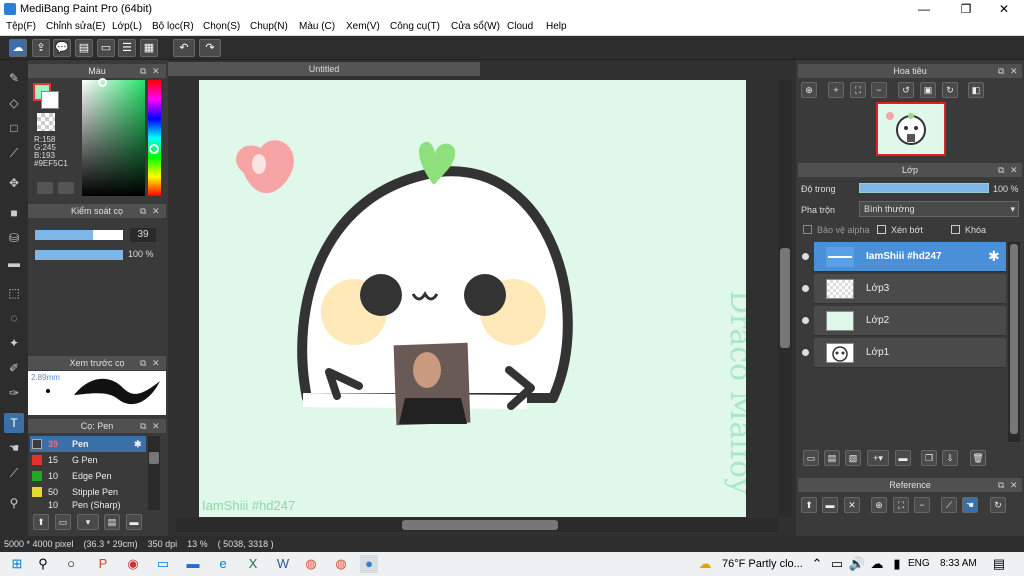 This screenshot has width=1024, height=576. Describe the element at coordinates (133, 564) in the screenshot. I see `app-icon: ◉` at that location.